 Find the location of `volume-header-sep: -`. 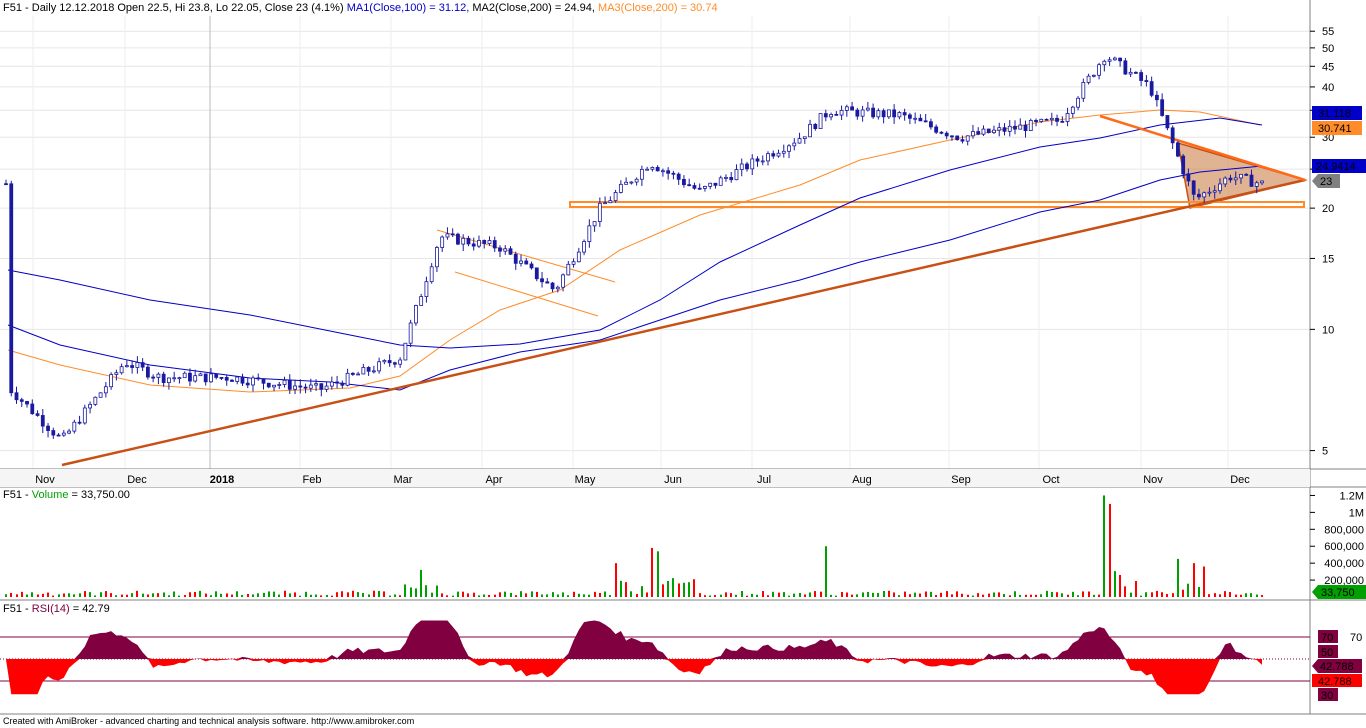

volume-header-sep: - is located at coordinates (26, 495).